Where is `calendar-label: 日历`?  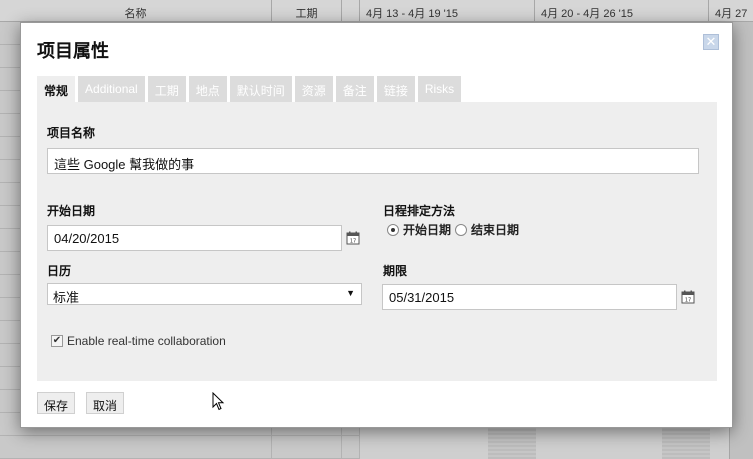 calendar-label: 日历 is located at coordinates (59, 271).